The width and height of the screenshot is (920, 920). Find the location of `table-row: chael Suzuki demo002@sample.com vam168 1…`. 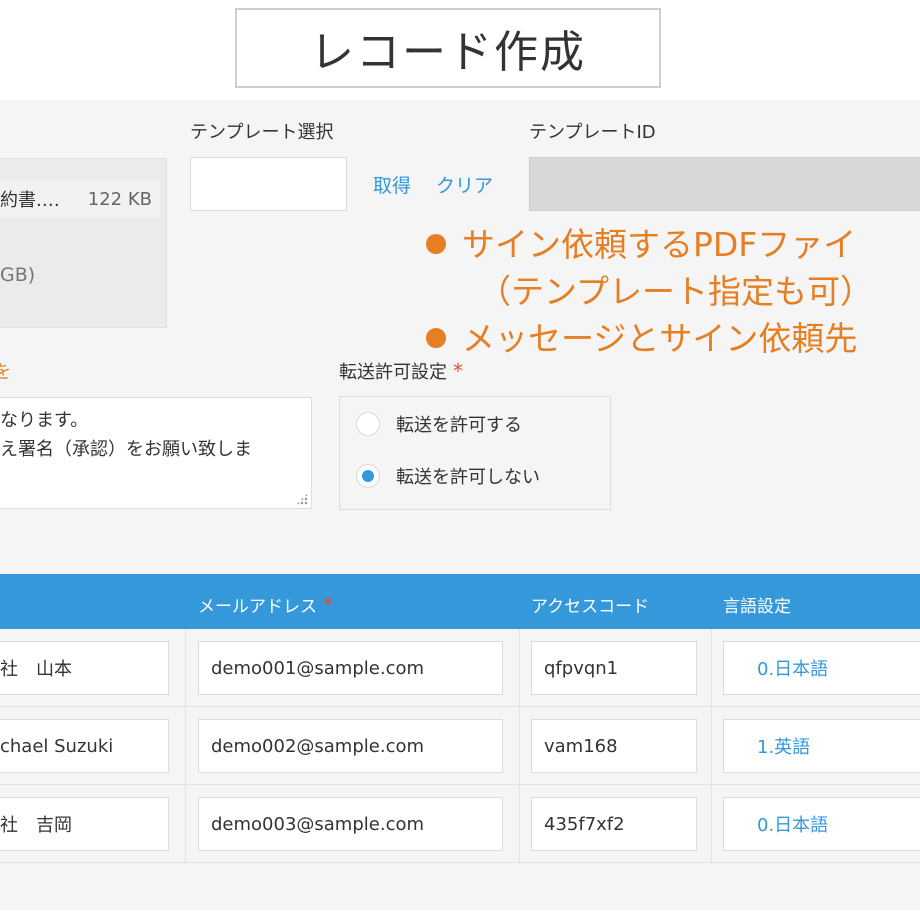

table-row: chael Suzuki demo002@sample.com vam168 1… is located at coordinates (460, 746).